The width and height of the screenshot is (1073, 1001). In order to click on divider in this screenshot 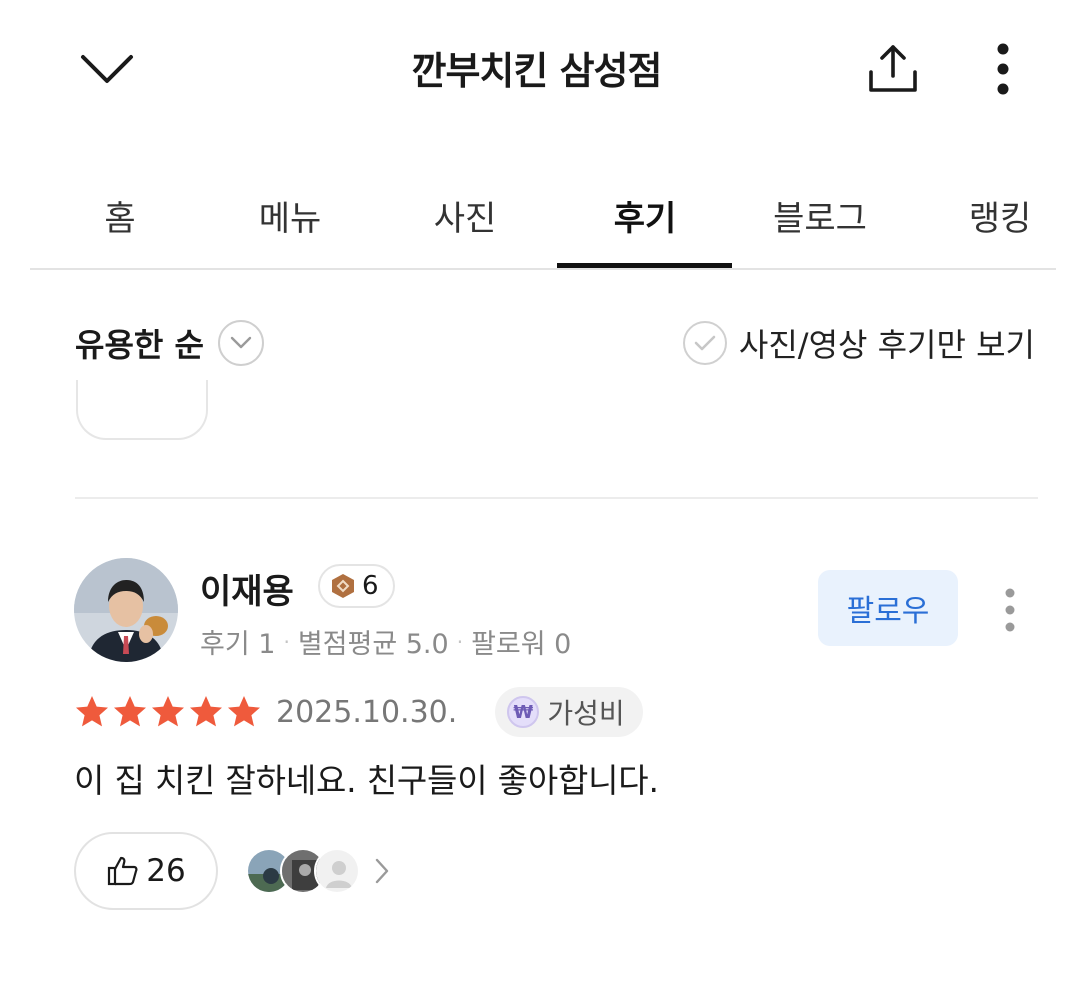, I will do `click(556, 498)`.